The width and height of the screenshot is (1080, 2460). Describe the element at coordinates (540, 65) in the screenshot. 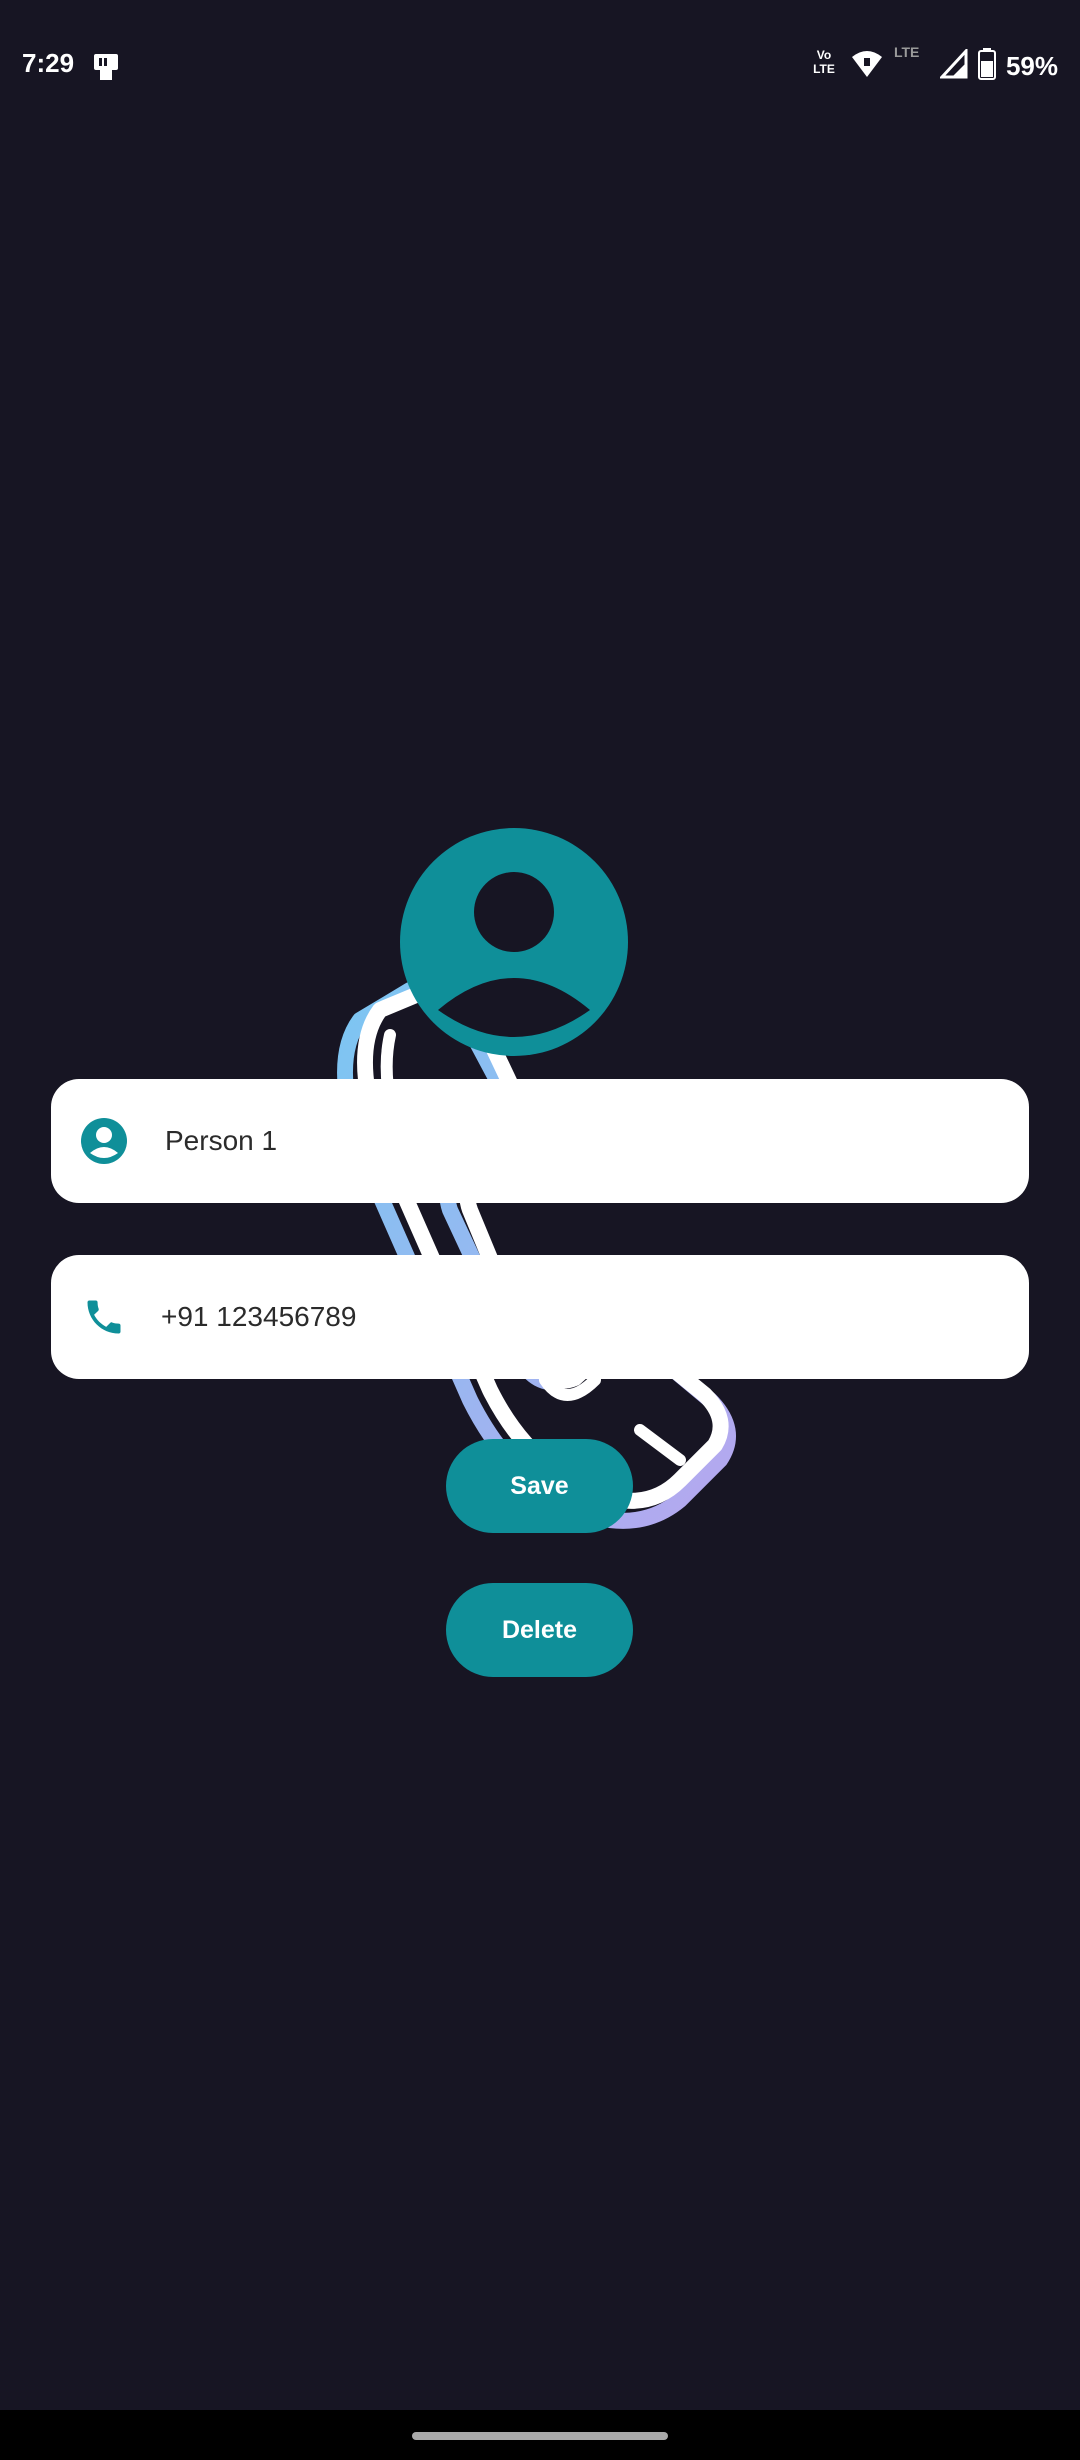

I see `status-bar: 7:29 Vo LTE LTE 59%` at that location.